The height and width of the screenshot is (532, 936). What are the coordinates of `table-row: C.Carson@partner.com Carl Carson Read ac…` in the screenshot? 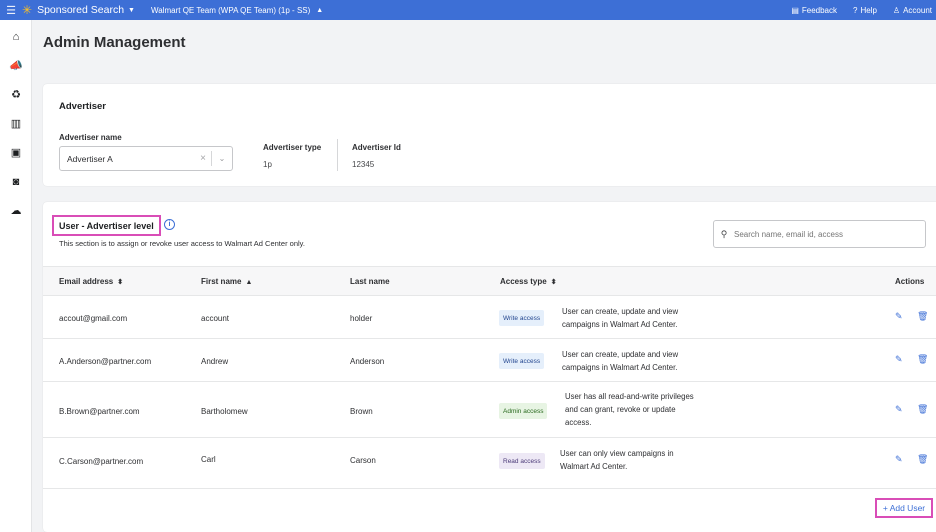 It's located at (489, 463).